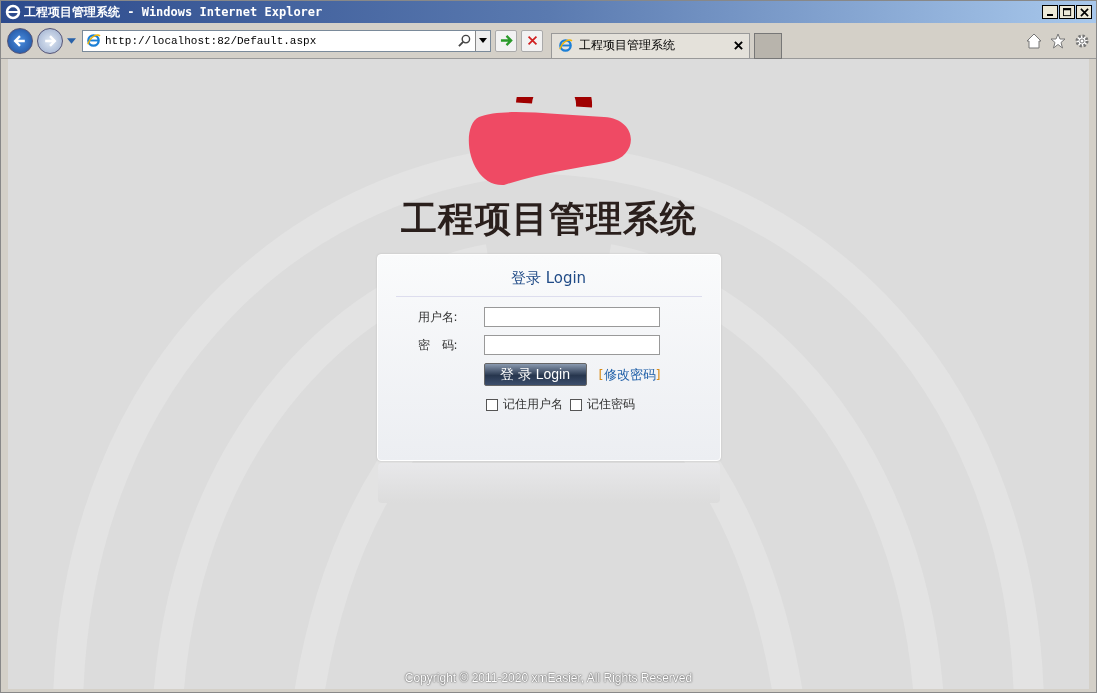  I want to click on checkbox-label: 记住用户名, so click(532, 404).